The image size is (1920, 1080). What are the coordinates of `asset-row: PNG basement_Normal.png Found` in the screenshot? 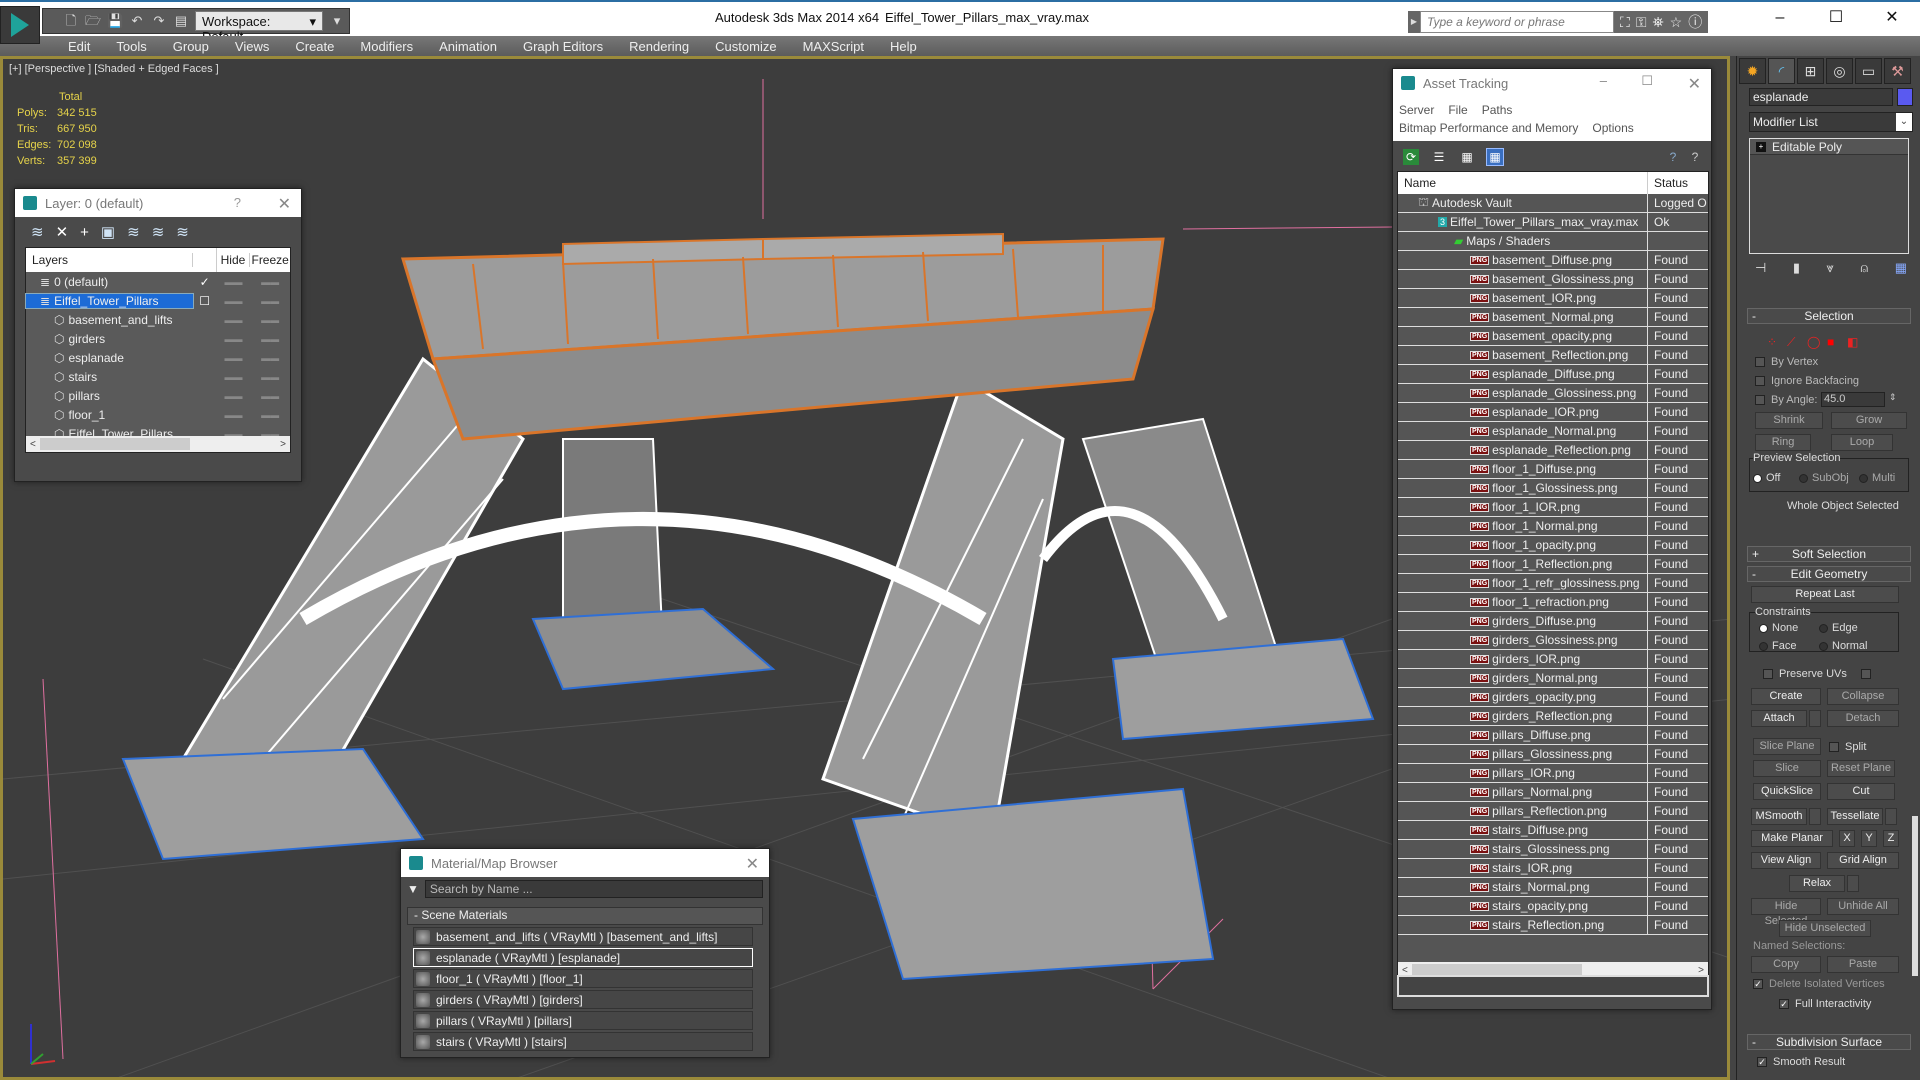 It's located at (1553, 317).